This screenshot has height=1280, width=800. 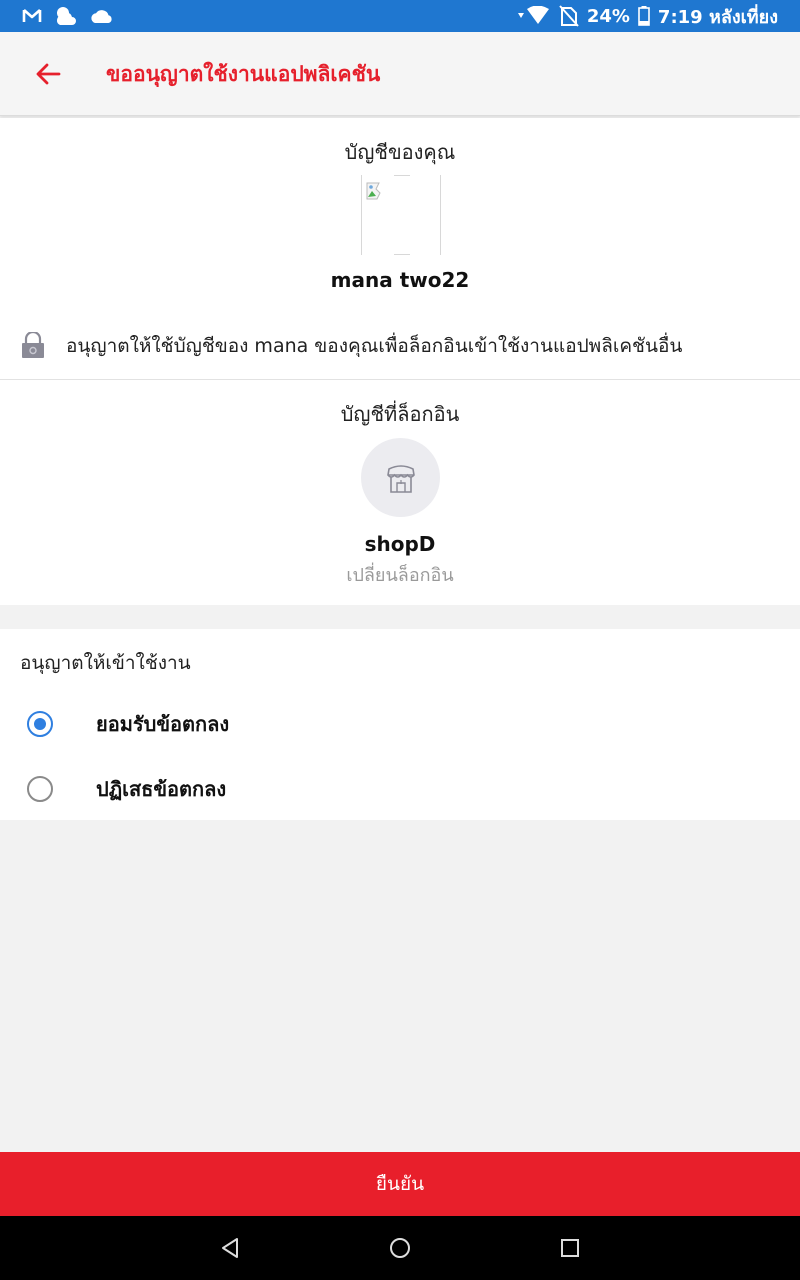 I want to click on accept-option: ยอมรับข้อตกลง, so click(x=400, y=724).